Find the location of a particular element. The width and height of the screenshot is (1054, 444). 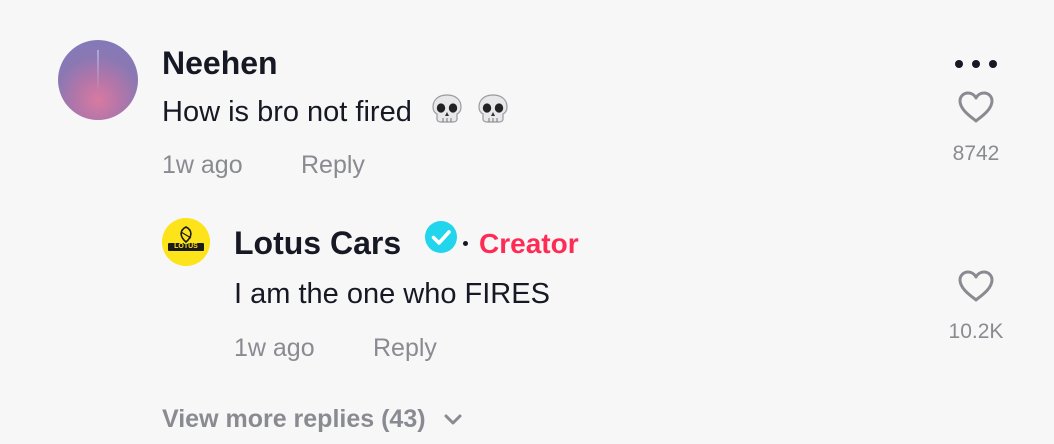

reply-text: I am the one who FIRES is located at coordinates (392, 294).